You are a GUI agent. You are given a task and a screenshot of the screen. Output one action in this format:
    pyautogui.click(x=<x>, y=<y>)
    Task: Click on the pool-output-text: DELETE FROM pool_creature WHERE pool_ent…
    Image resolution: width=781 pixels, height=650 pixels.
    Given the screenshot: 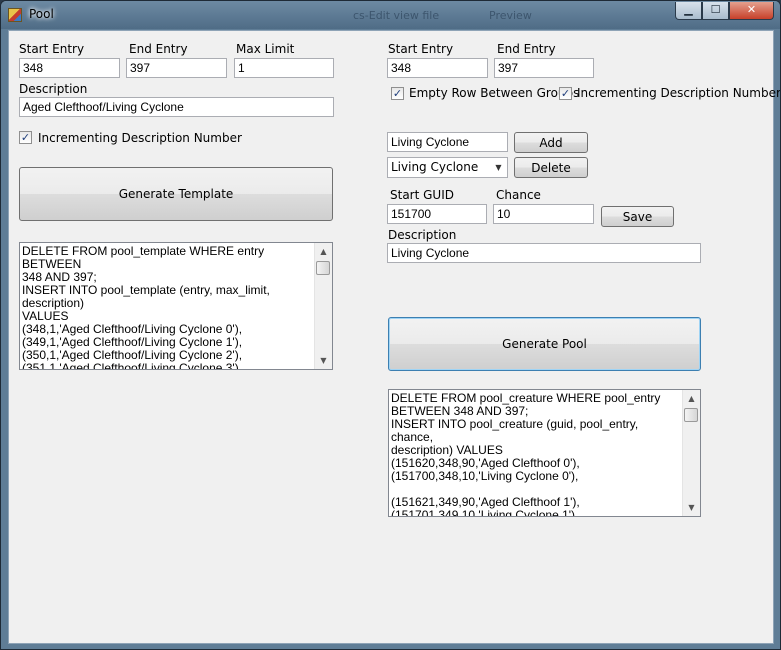 What is the action you would take?
    pyautogui.click(x=526, y=454)
    